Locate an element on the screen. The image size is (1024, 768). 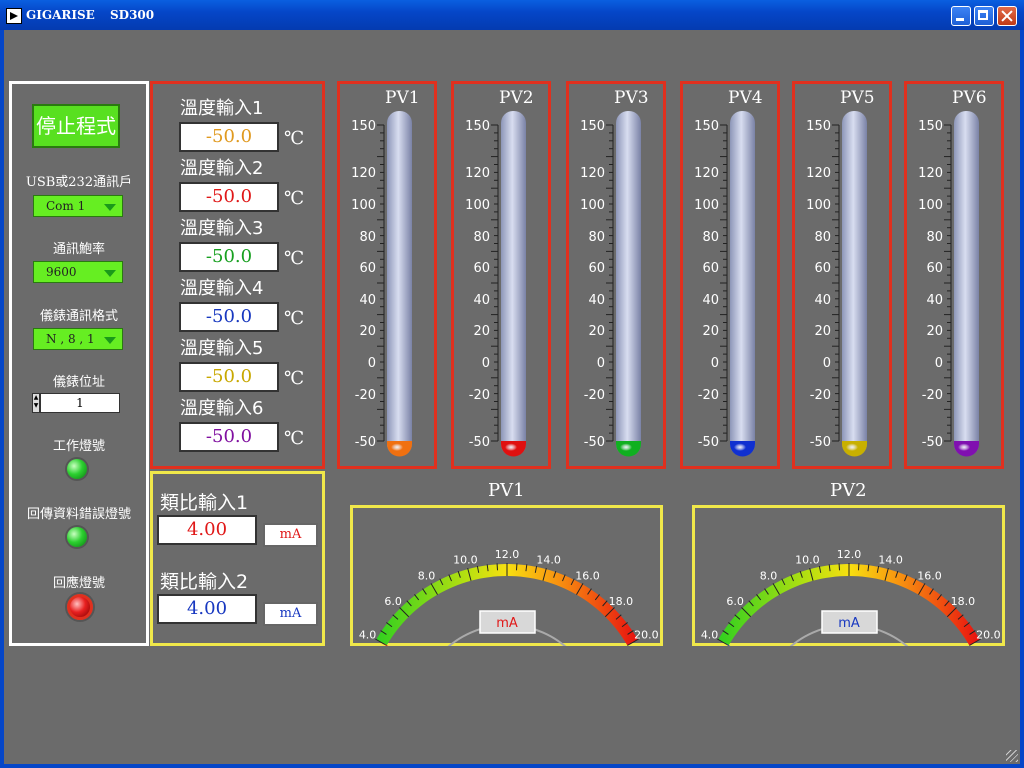
minimize-button is located at coordinates (961, 16).